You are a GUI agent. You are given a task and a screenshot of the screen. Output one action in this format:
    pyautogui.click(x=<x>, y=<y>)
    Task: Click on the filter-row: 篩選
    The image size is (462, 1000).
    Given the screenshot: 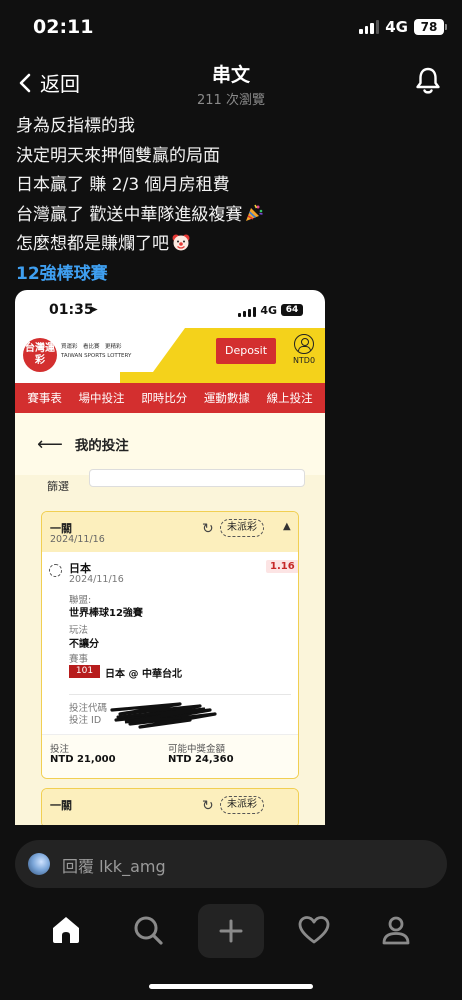 What is the action you would take?
    pyautogui.click(x=168, y=482)
    